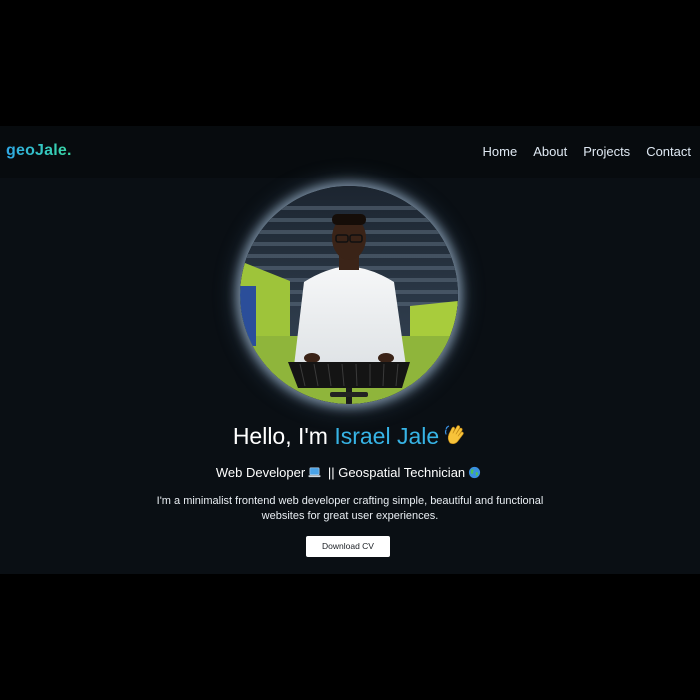 This screenshot has width=700, height=700. I want to click on profile-photo-illustration, so click(349, 295).